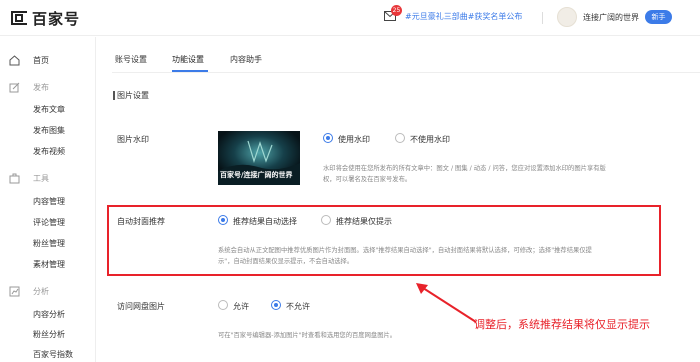 The height and width of the screenshot is (362, 700). What do you see at coordinates (298, 306) in the screenshot?
I see `netdisk-deny-label: 不允许` at bounding box center [298, 306].